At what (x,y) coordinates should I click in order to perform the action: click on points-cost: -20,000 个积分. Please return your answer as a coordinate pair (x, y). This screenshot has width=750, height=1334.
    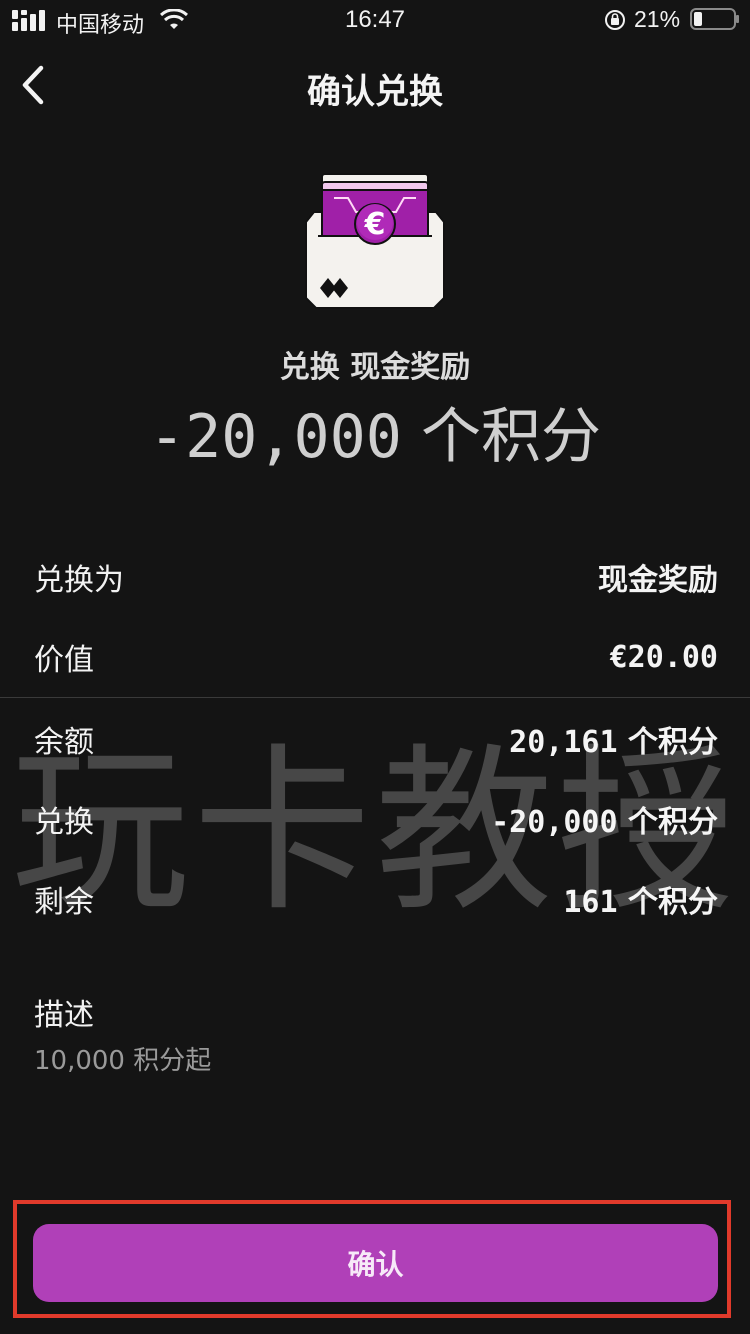
    Looking at the image, I should click on (375, 431).